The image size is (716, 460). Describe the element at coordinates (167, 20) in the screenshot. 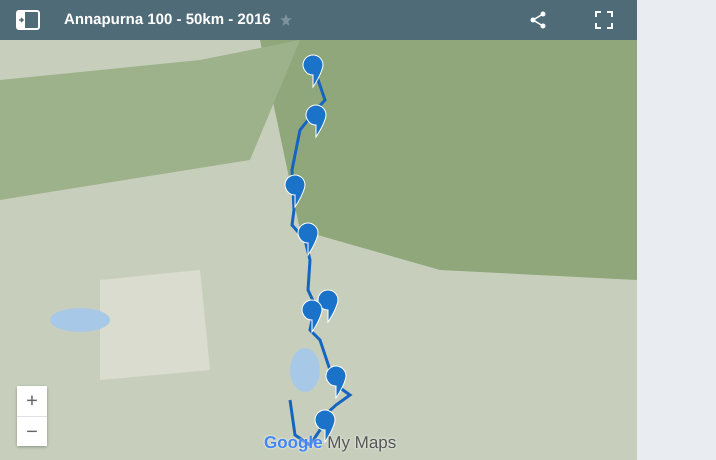

I see `map-title: Annapurna 100 - 50km - 2016` at that location.